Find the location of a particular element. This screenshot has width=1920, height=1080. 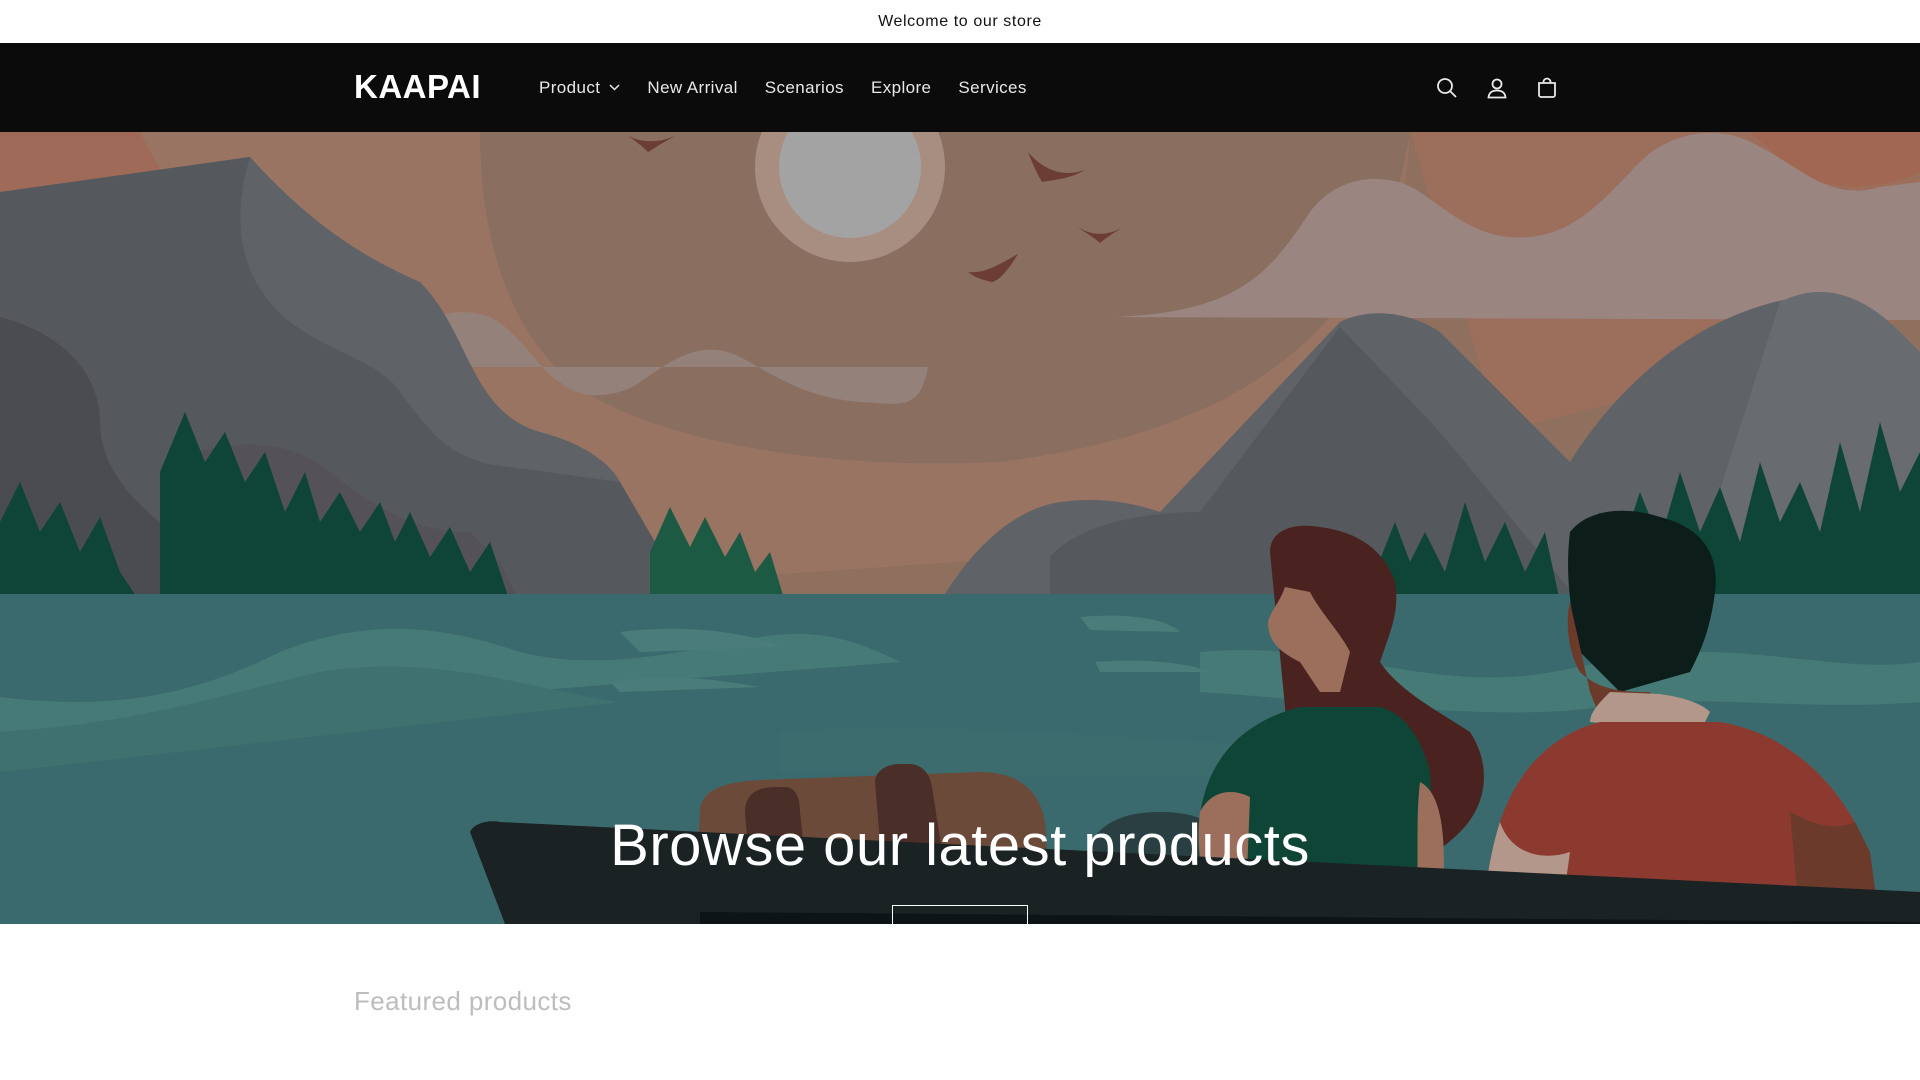

nav-item-product: Product is located at coordinates (579, 88).